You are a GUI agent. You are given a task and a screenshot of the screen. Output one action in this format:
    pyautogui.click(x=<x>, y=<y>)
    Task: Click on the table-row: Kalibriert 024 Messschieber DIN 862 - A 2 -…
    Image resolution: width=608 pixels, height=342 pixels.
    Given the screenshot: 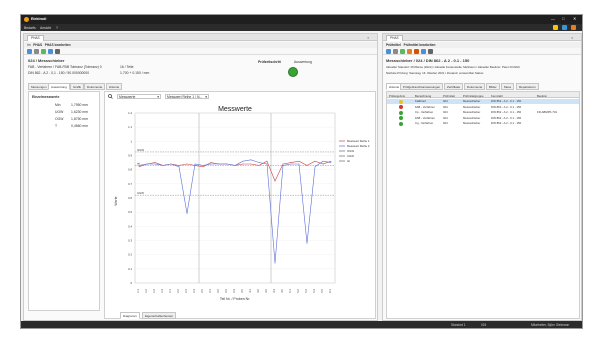 What is the action you would take?
    pyautogui.click(x=483, y=101)
    